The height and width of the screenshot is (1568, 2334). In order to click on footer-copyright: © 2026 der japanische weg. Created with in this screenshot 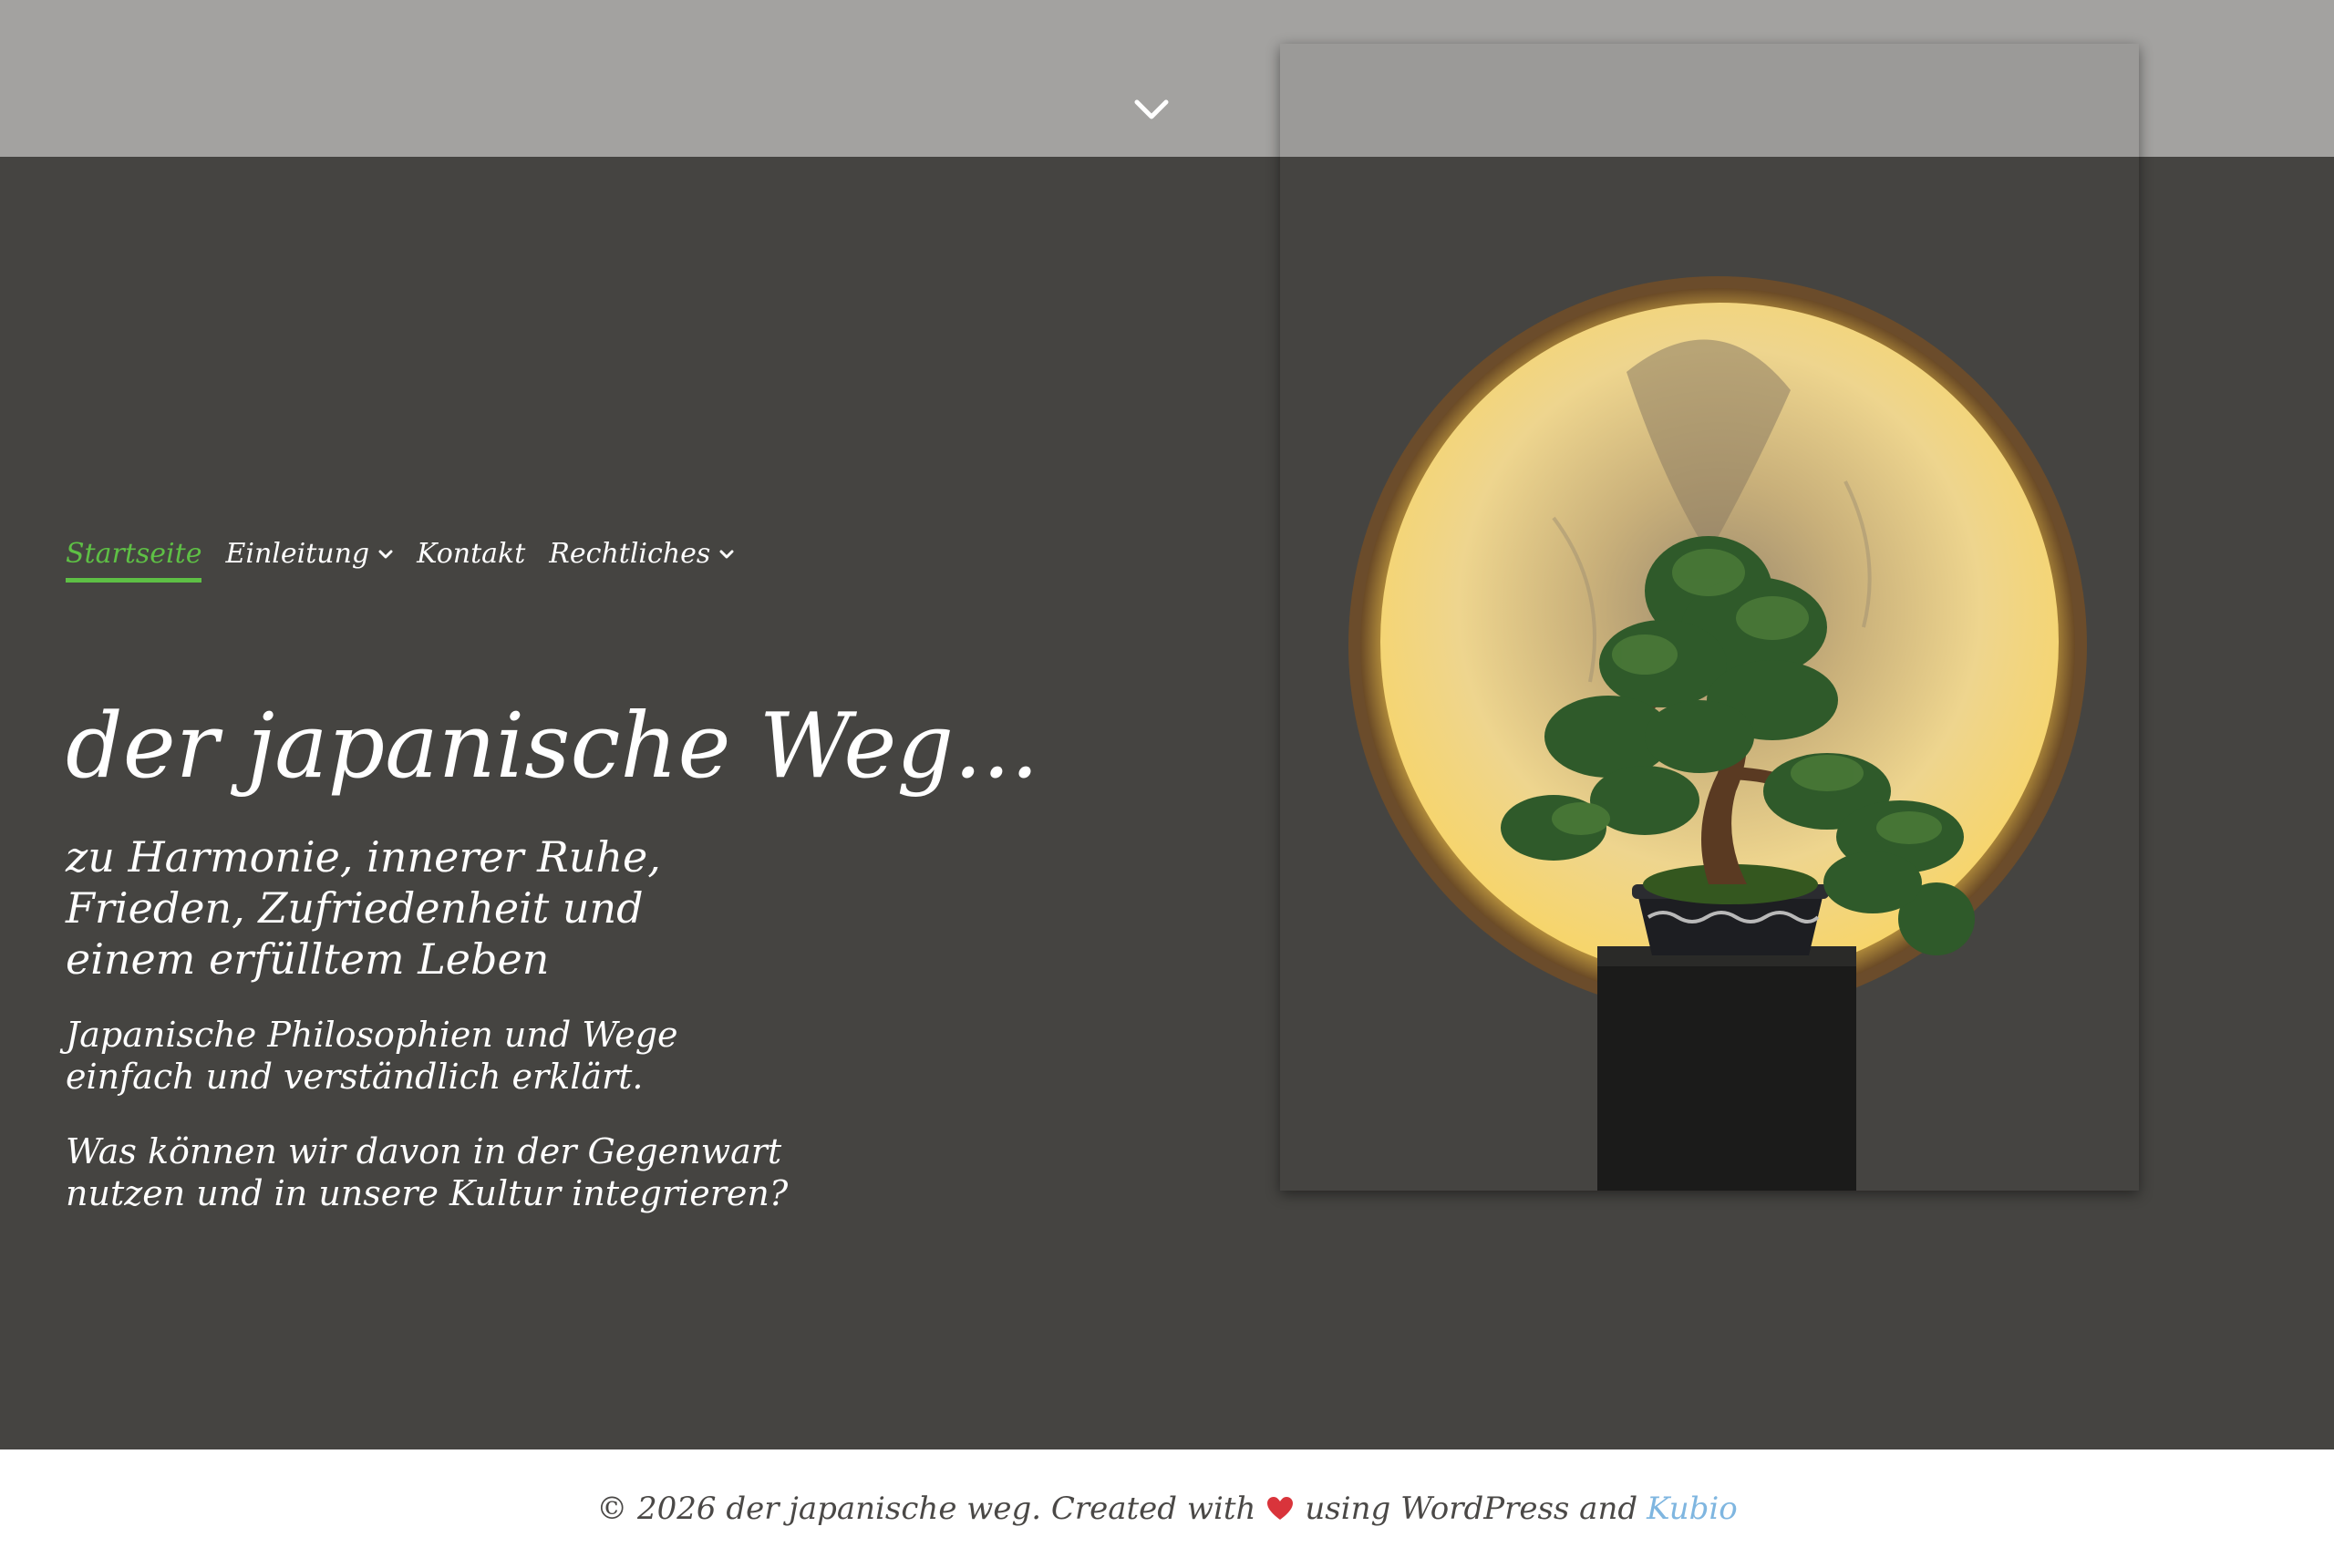, I will do `click(926, 1509)`.